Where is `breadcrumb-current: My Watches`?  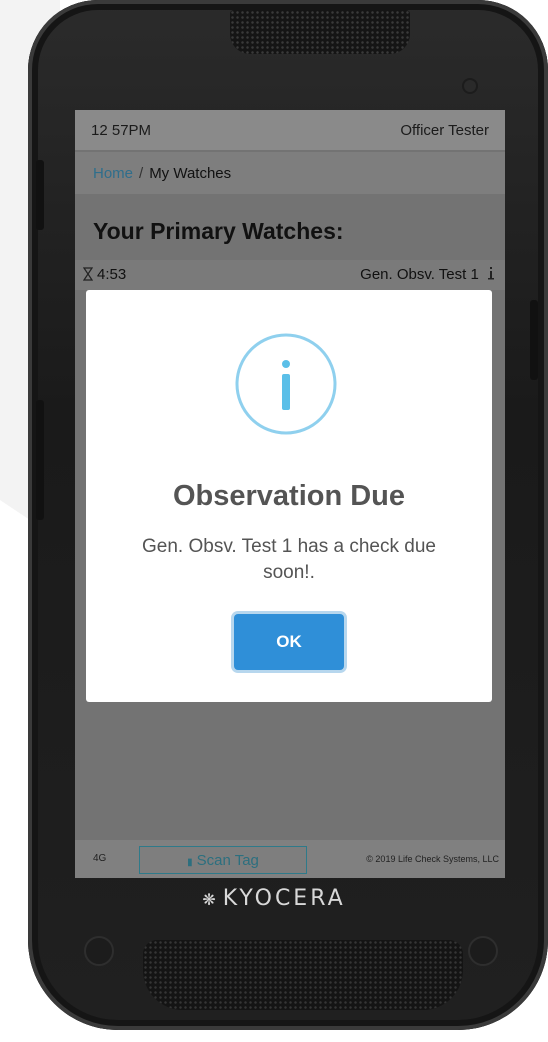
breadcrumb-current: My Watches is located at coordinates (190, 173).